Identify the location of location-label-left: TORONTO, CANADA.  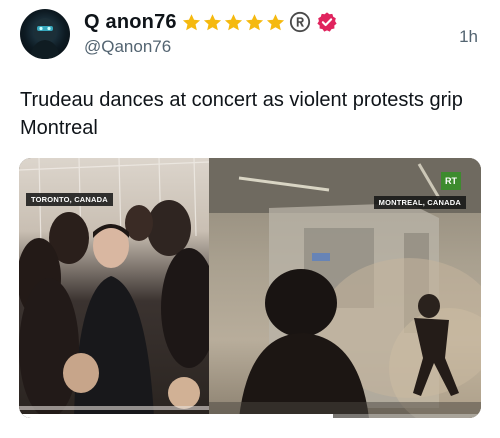
(69, 199).